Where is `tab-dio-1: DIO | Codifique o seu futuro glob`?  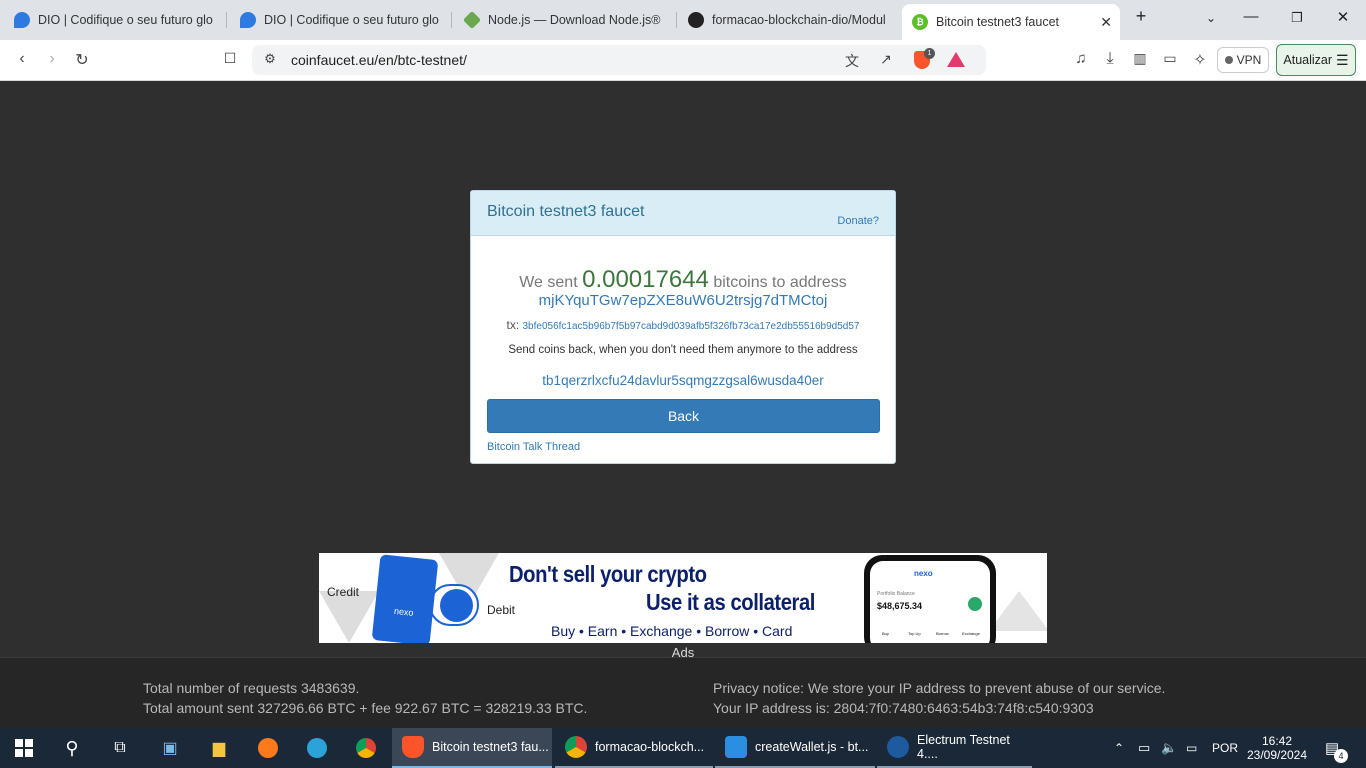 tab-dio-1: DIO | Codifique o seu futuro glob is located at coordinates (113, 20).